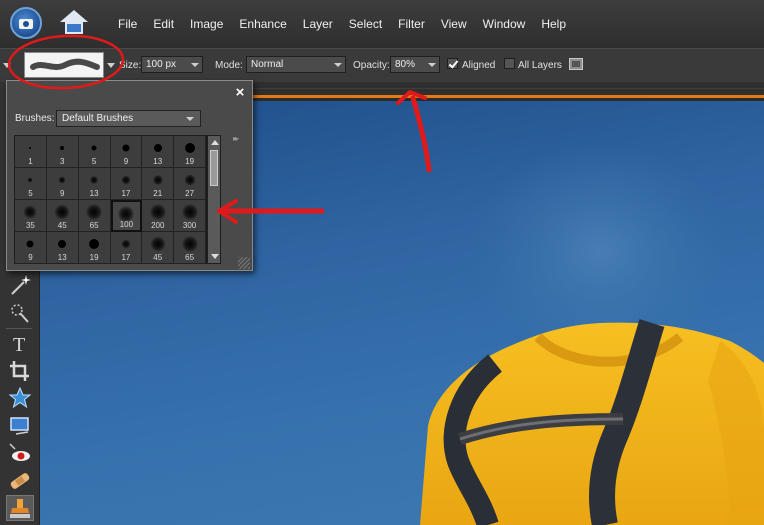  I want to click on straighten-icon, so click(20, 425).